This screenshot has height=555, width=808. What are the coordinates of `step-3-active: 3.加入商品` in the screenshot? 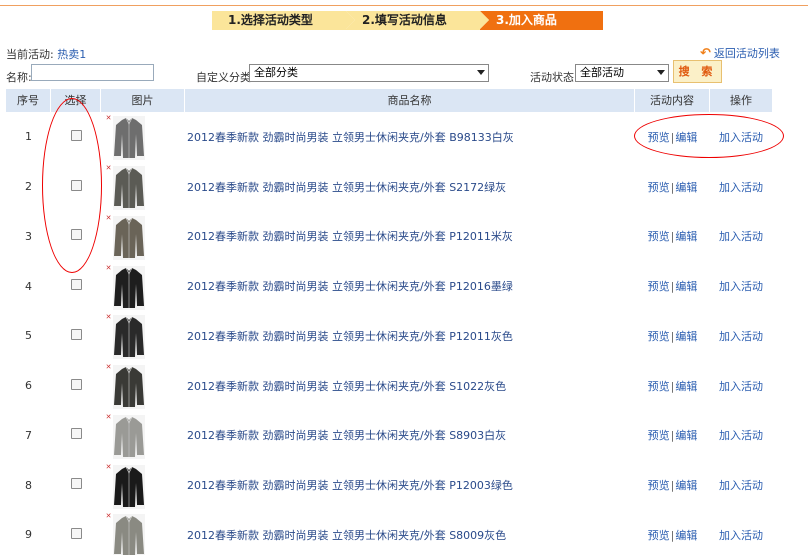 It's located at (541, 20).